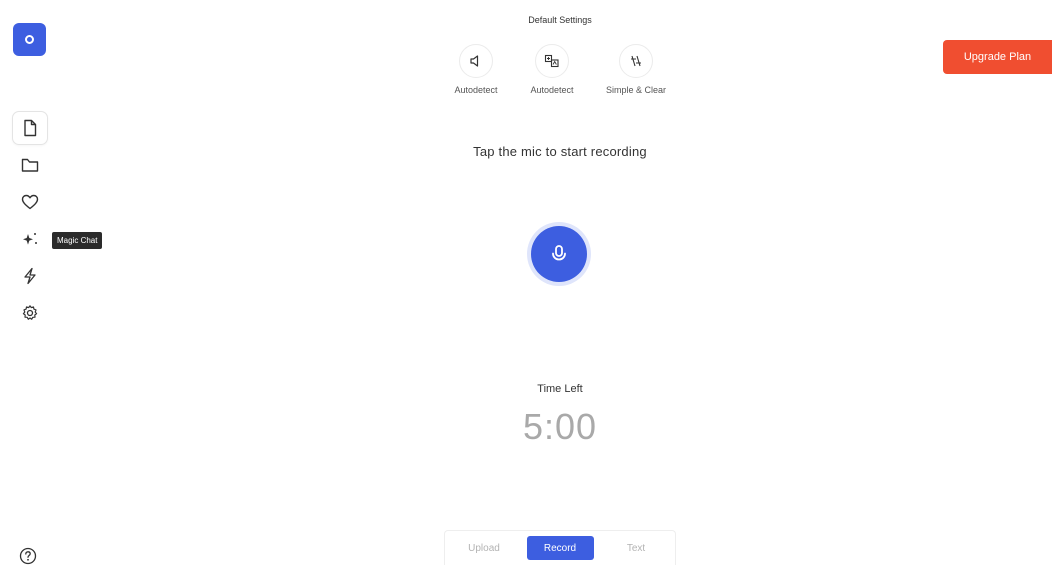 Image resolution: width=1052 pixels, height=565 pixels. Describe the element at coordinates (636, 90) in the screenshot. I see `setting-style-label: Simple & Clear` at that location.